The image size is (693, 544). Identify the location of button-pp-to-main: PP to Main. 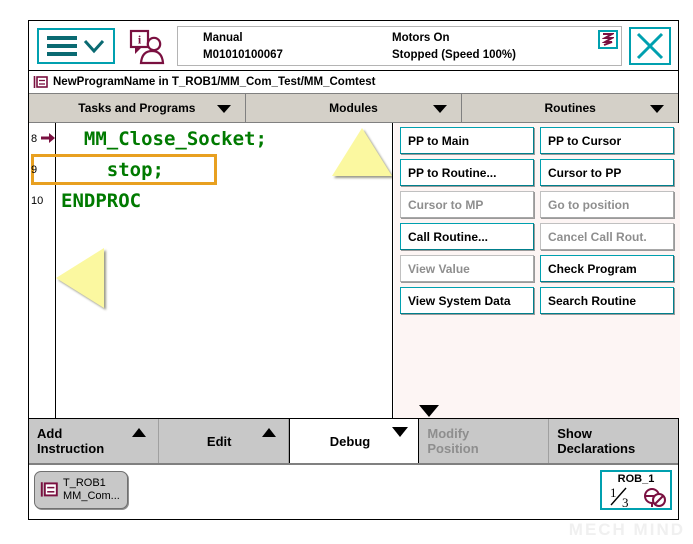
(467, 140).